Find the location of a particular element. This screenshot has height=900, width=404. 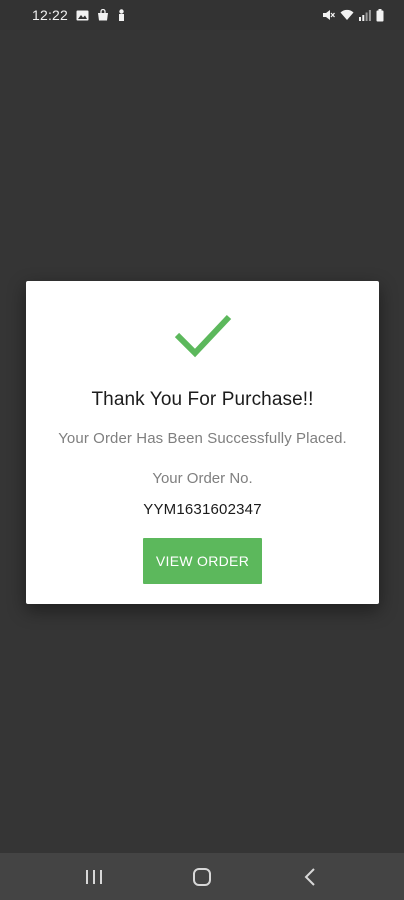

dialog-message: Your Order Has Been Successfully Placed. is located at coordinates (202, 438).